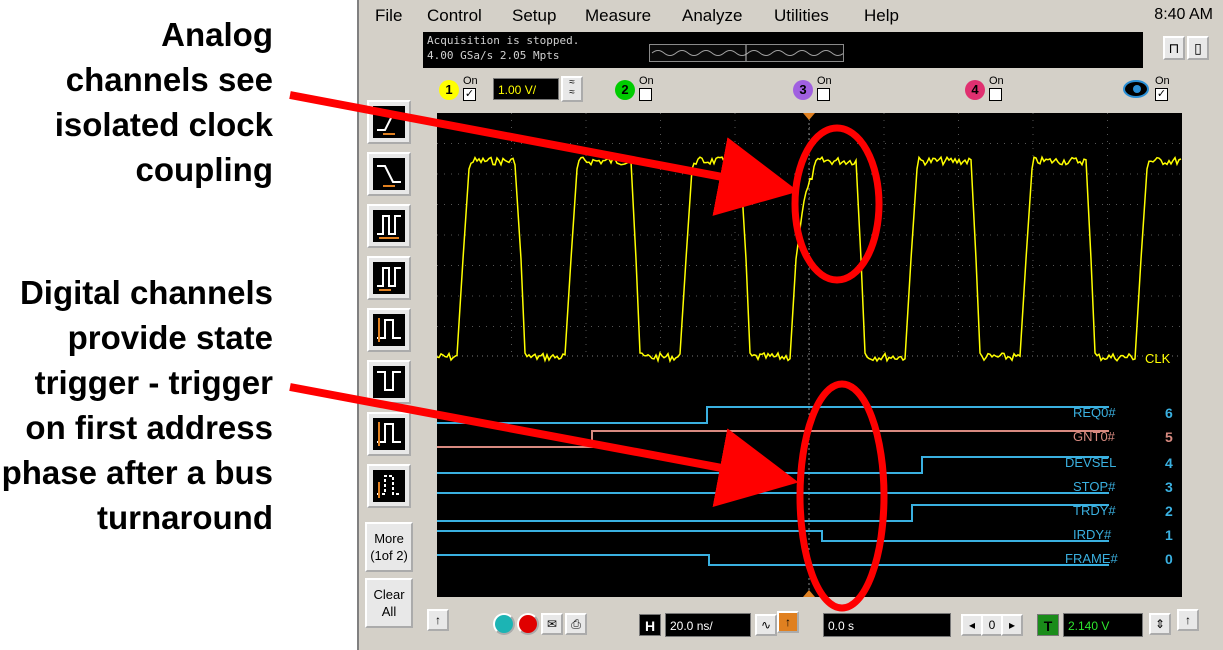  Describe the element at coordinates (1188, 620) in the screenshot. I see `scroll-right-icon: ↑` at that location.